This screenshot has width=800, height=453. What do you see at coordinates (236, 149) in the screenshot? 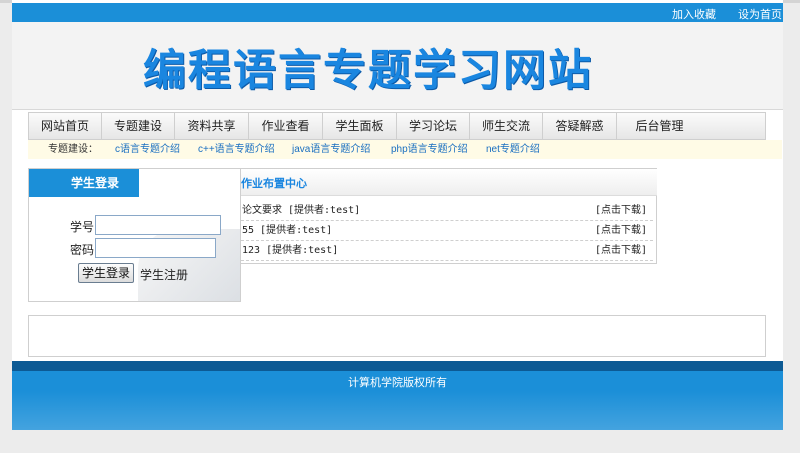
I see `subnav-link-cpp: c++语言专题介绍` at bounding box center [236, 149].